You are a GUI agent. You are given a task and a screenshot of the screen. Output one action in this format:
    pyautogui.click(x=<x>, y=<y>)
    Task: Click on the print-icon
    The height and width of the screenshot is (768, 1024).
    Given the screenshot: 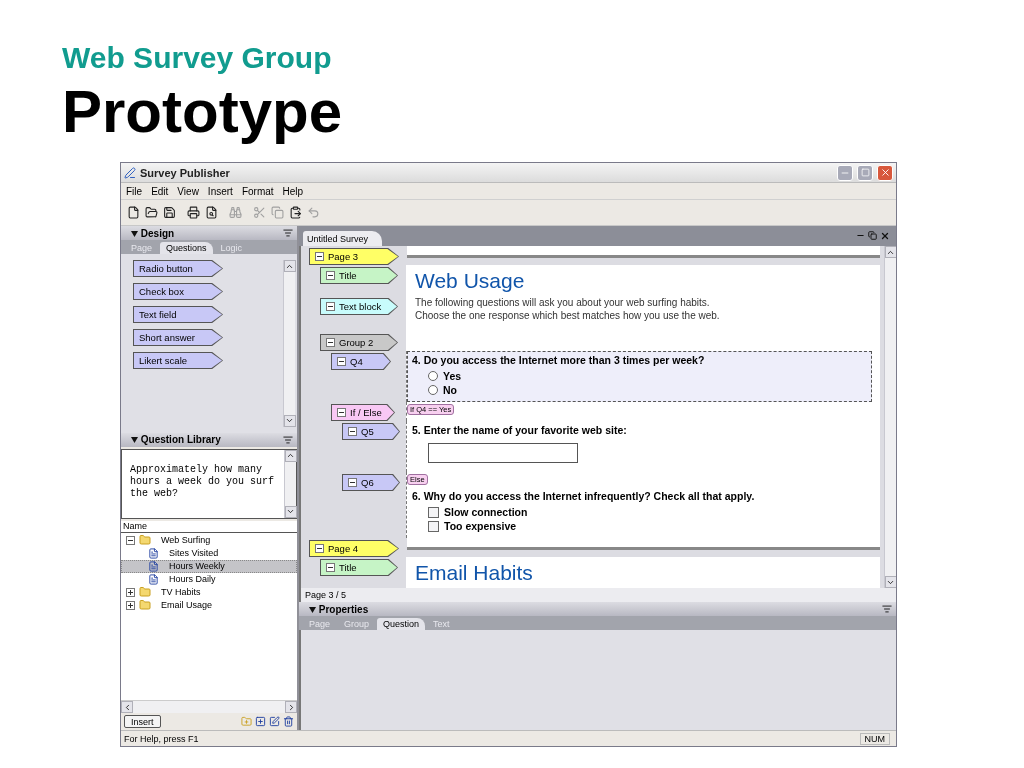 What is the action you would take?
    pyautogui.click(x=193, y=212)
    